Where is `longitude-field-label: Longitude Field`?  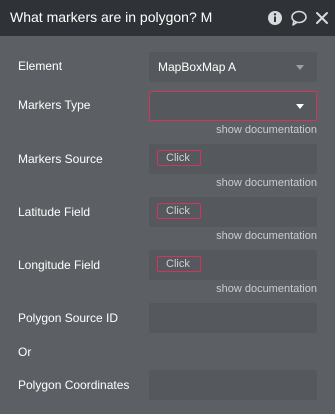
longitude-field-label: Longitude Field is located at coordinates (59, 265).